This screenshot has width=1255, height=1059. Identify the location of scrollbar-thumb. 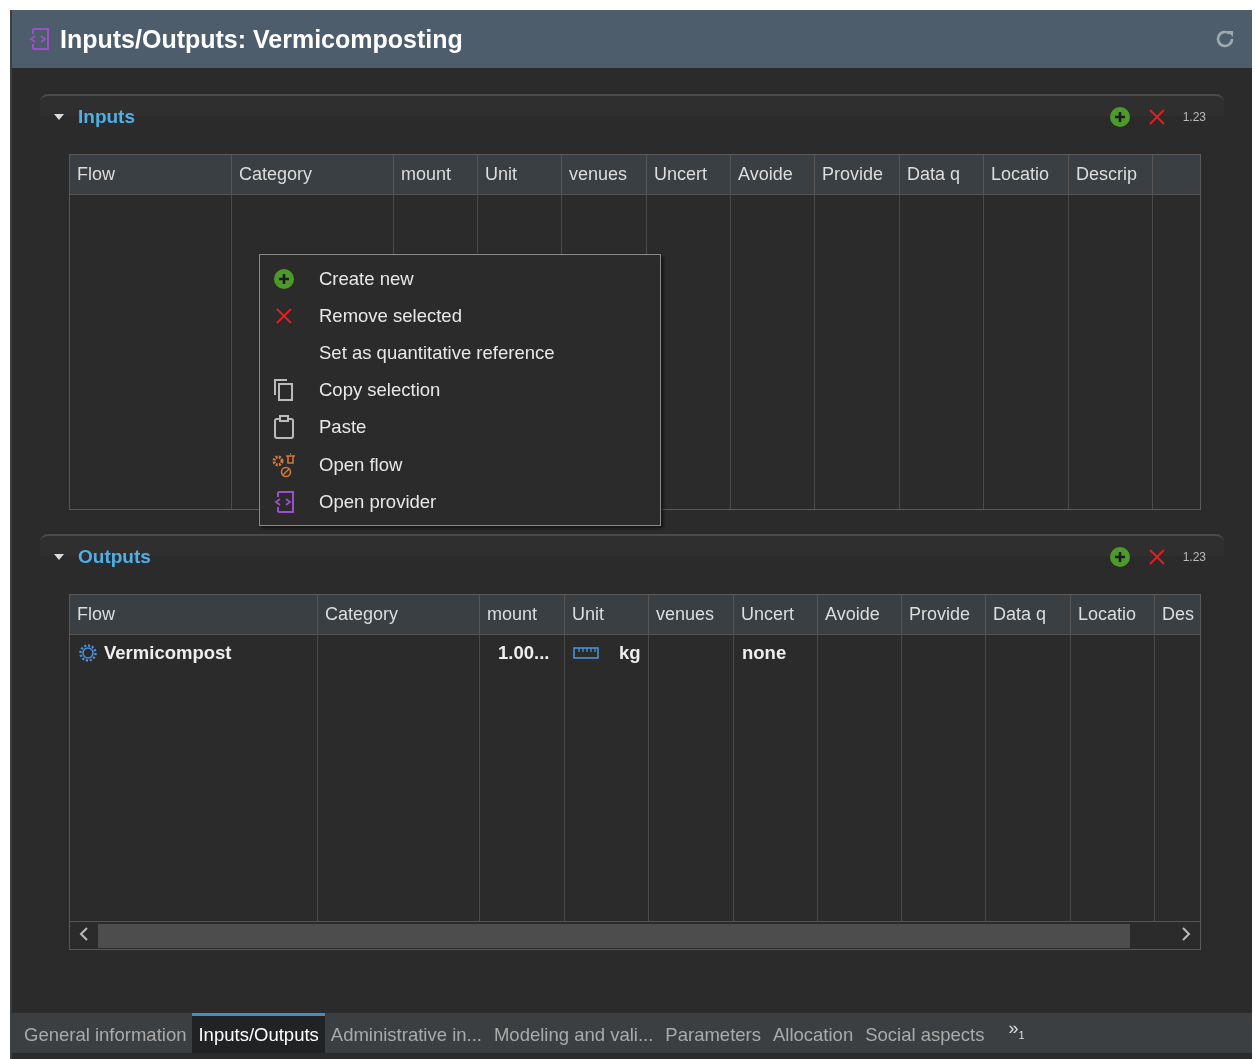
(614, 935).